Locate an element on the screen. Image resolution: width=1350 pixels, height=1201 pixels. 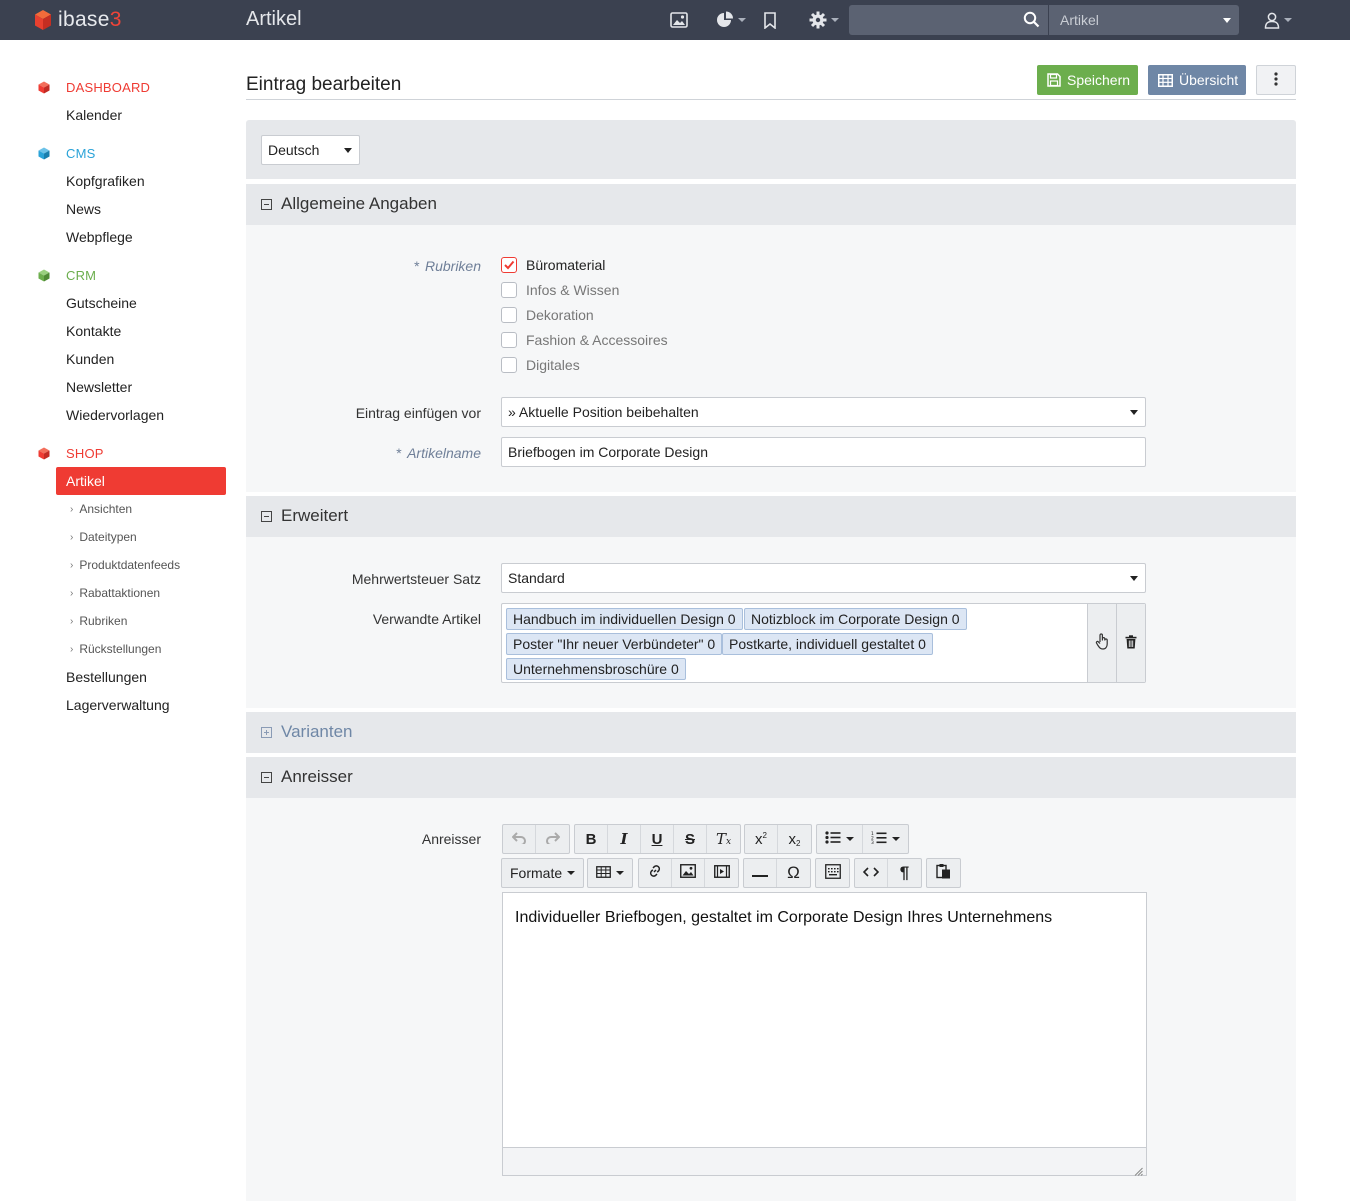
gear-icon is located at coordinates (824, 20).